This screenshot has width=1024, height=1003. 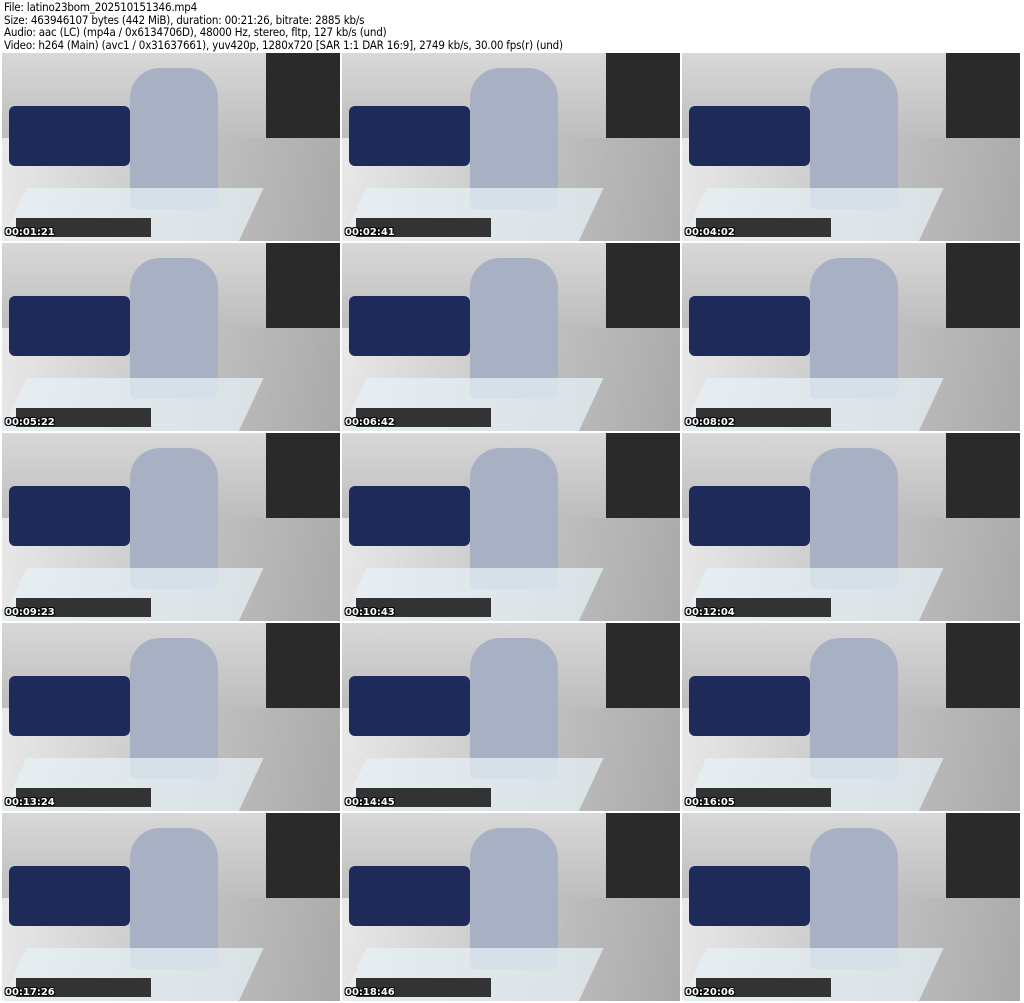 What do you see at coordinates (30, 232) in the screenshot?
I see `thumbnail-timestamp: 00:01:21` at bounding box center [30, 232].